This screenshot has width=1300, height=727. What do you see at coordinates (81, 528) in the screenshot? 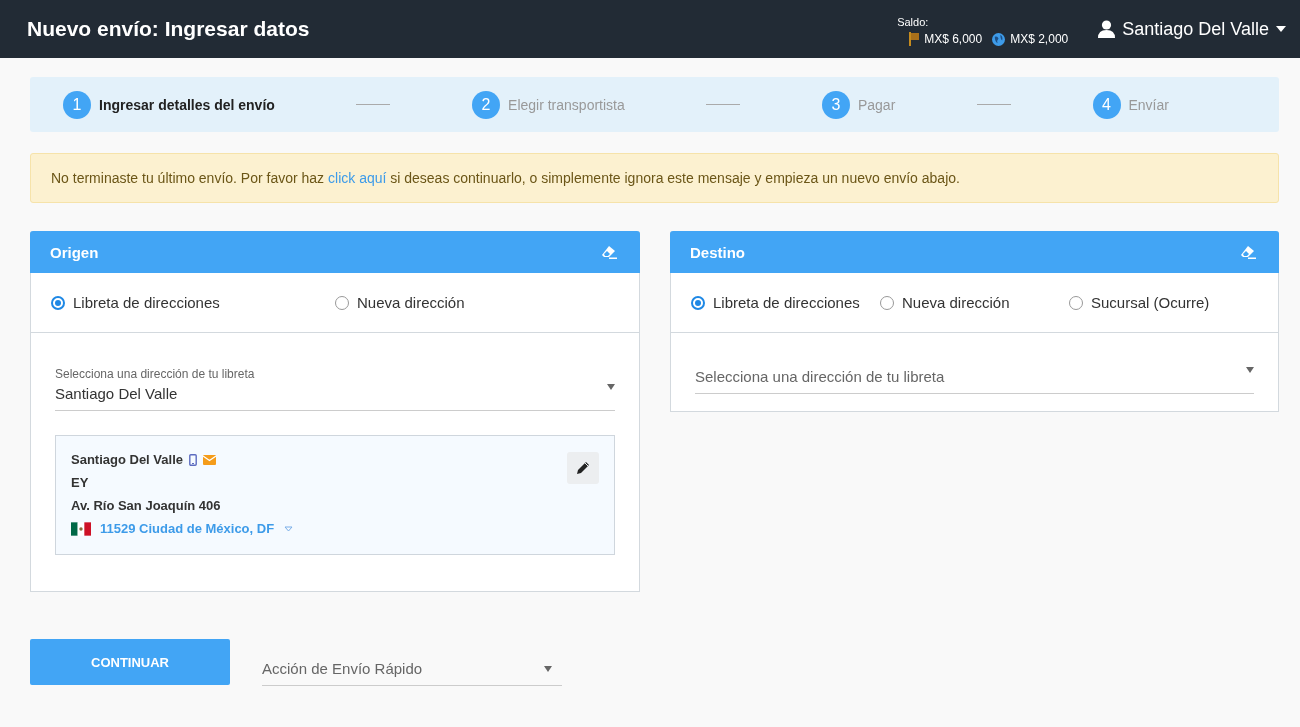
I see `mexico-flag-icon` at bounding box center [81, 528].